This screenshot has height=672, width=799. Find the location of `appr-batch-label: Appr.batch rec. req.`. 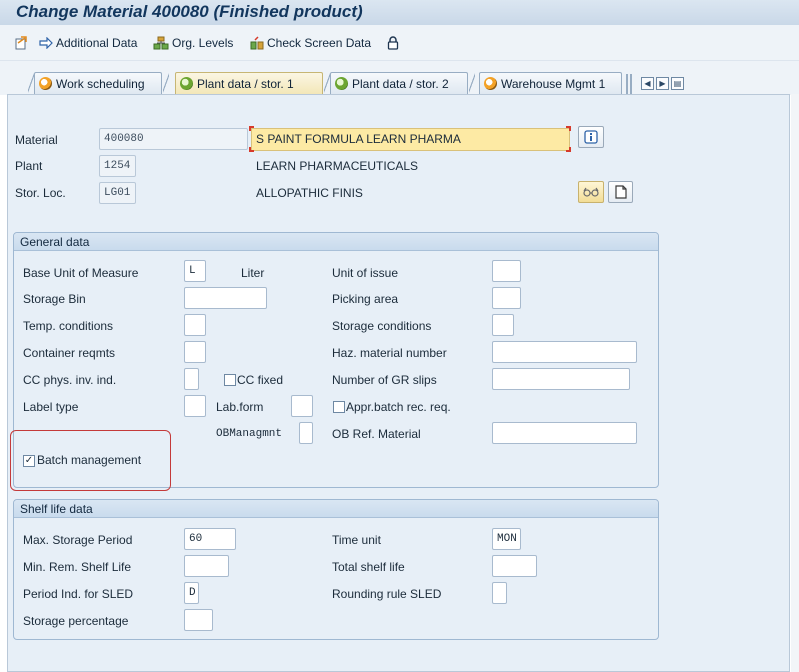

appr-batch-label: Appr.batch rec. req. is located at coordinates (398, 407).